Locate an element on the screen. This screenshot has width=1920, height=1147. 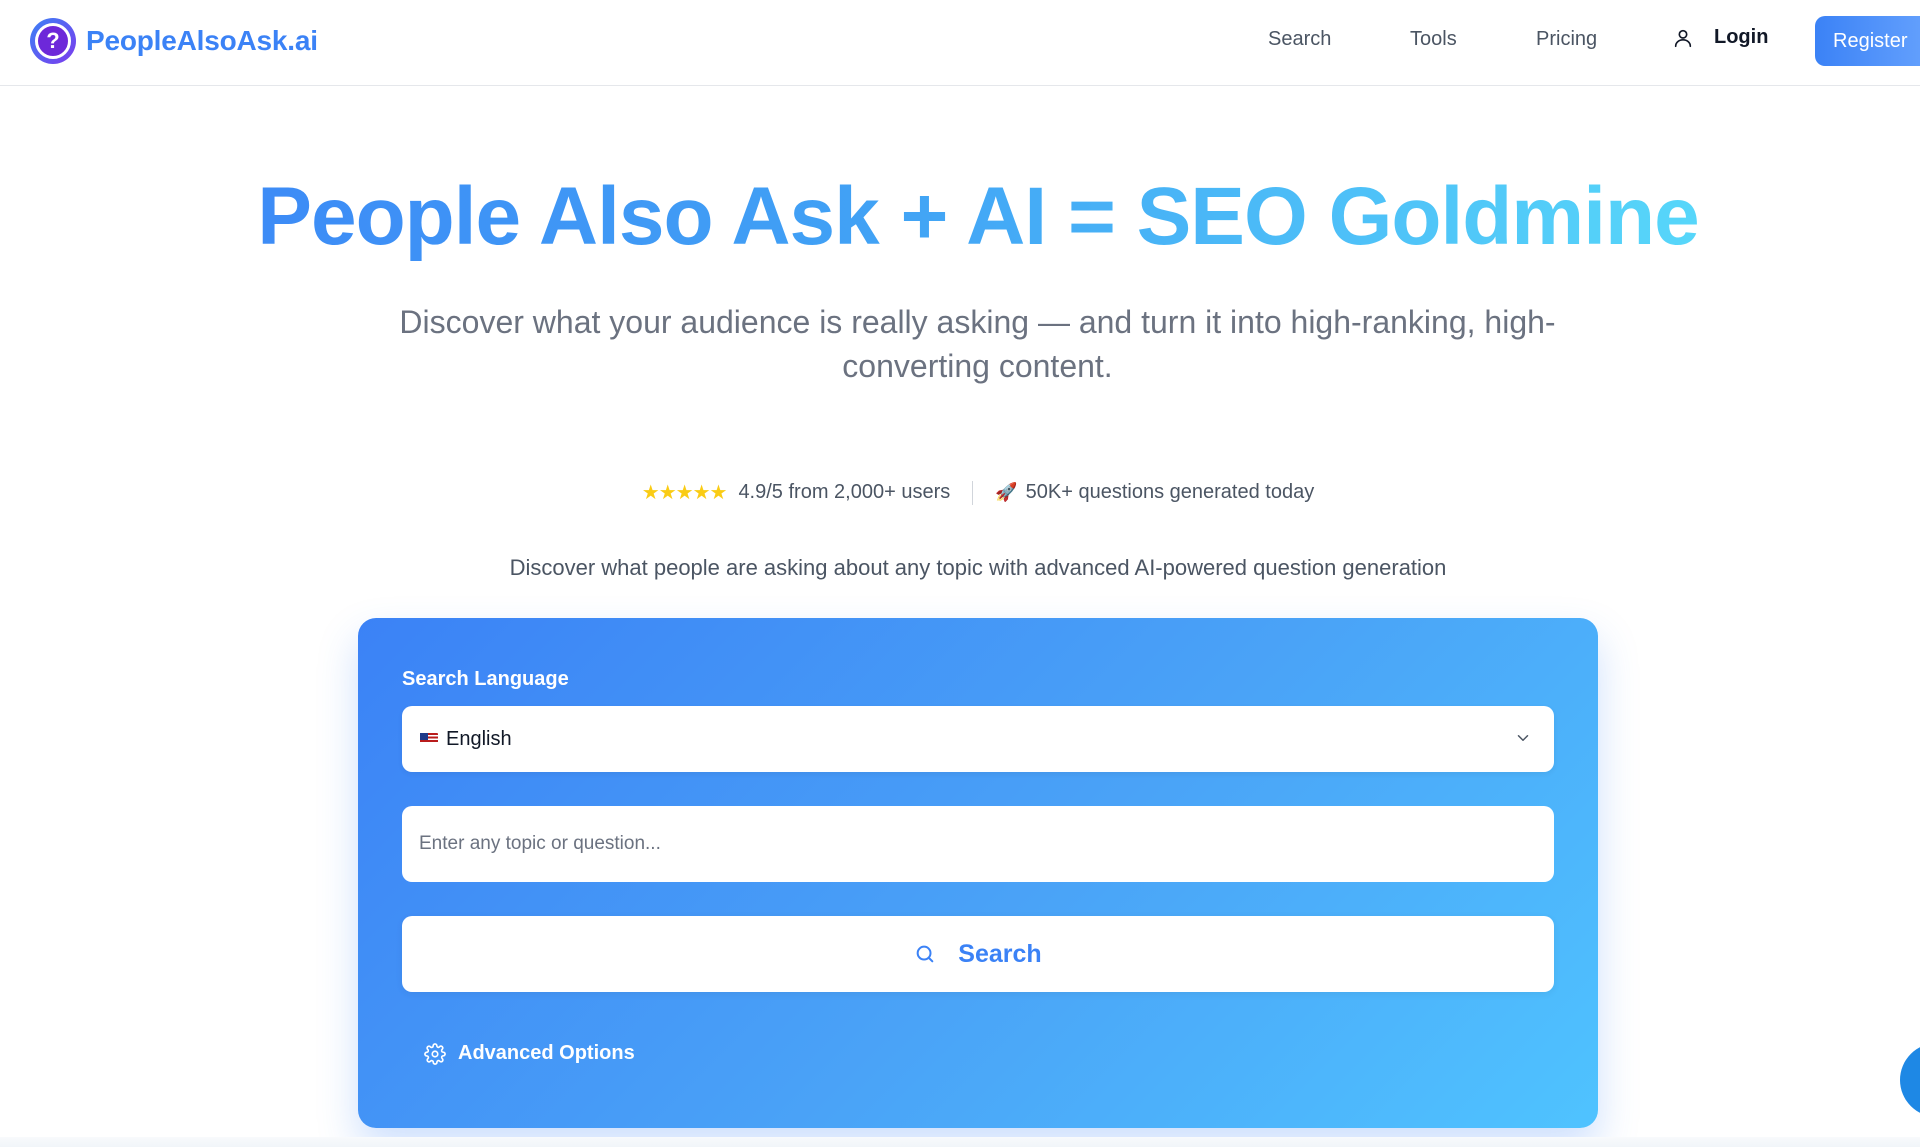
topic-search-input is located at coordinates (978, 844).